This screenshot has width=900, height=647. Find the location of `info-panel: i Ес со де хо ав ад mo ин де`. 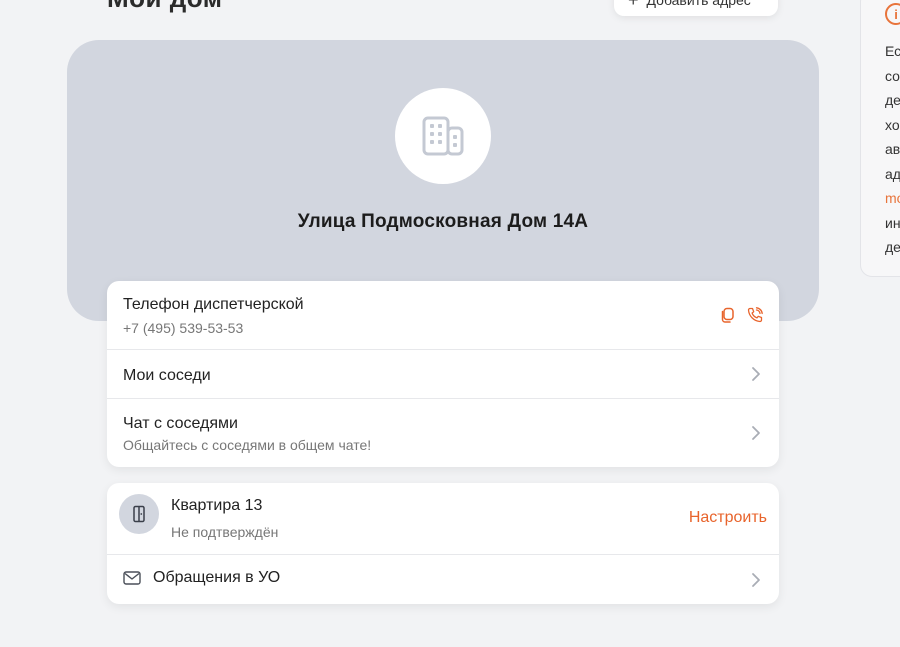

info-panel: i Ес со де хо ав ад mo ин де is located at coordinates (880, 138).